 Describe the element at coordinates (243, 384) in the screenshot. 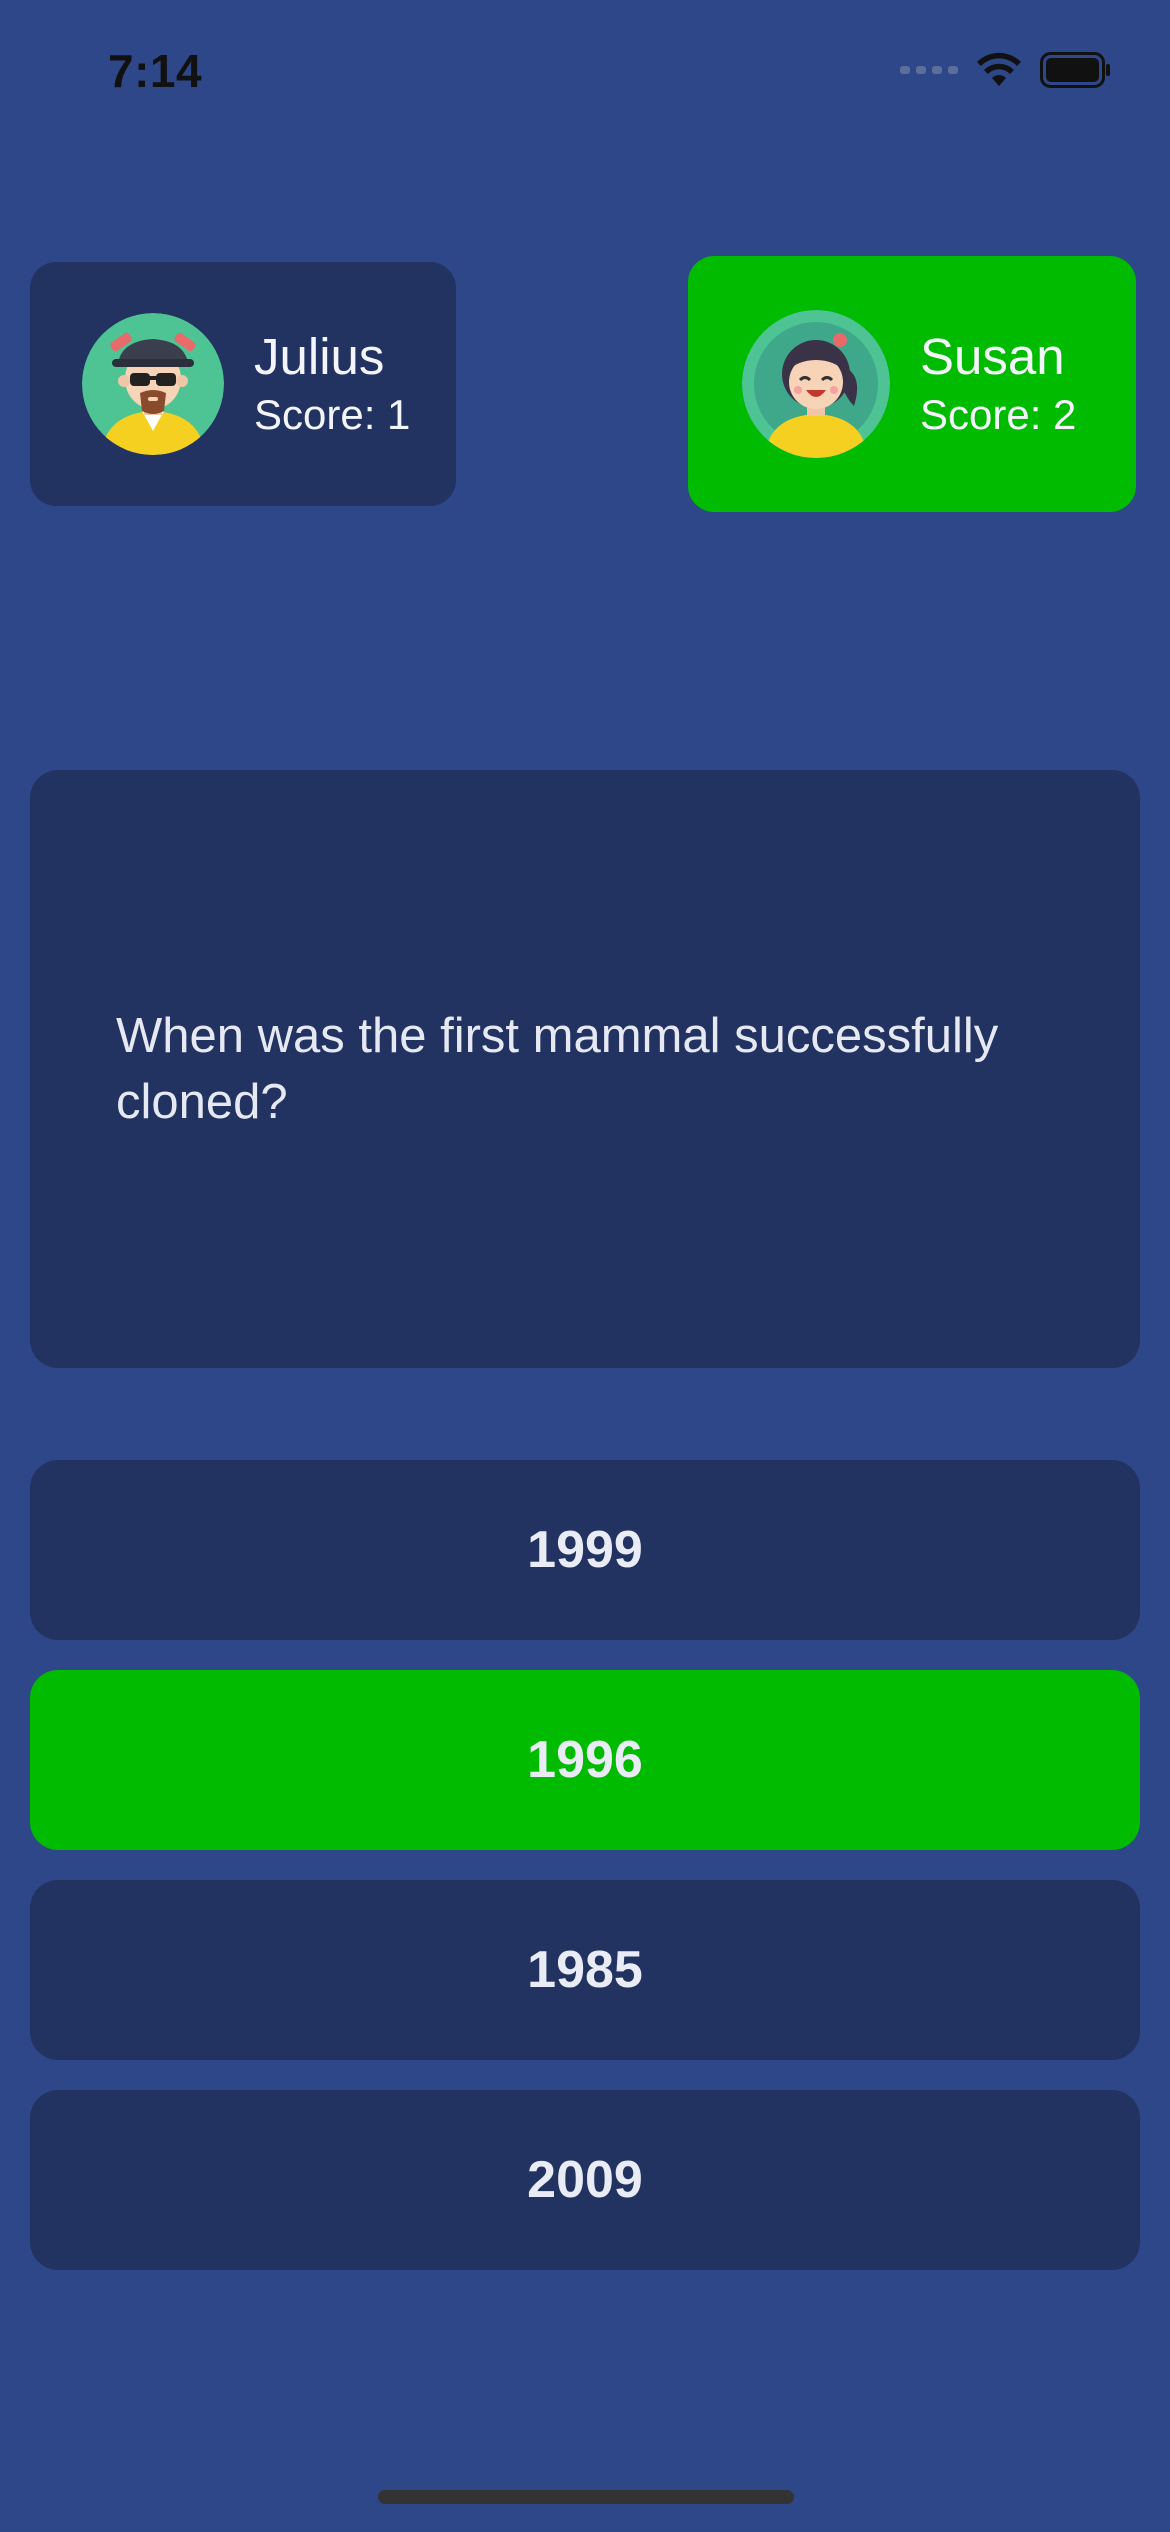

I see `player-card-julius: Julius Score: 1` at that location.